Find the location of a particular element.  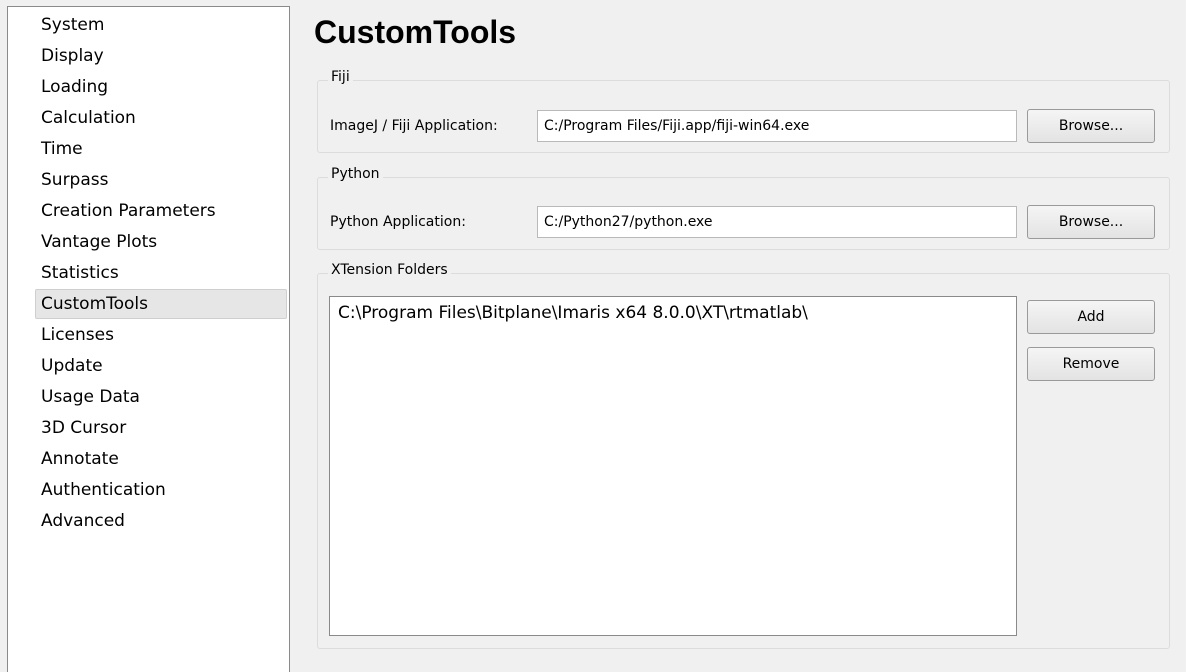

sidebar-item-vantage-plots: Vantage Plots is located at coordinates (161, 245).